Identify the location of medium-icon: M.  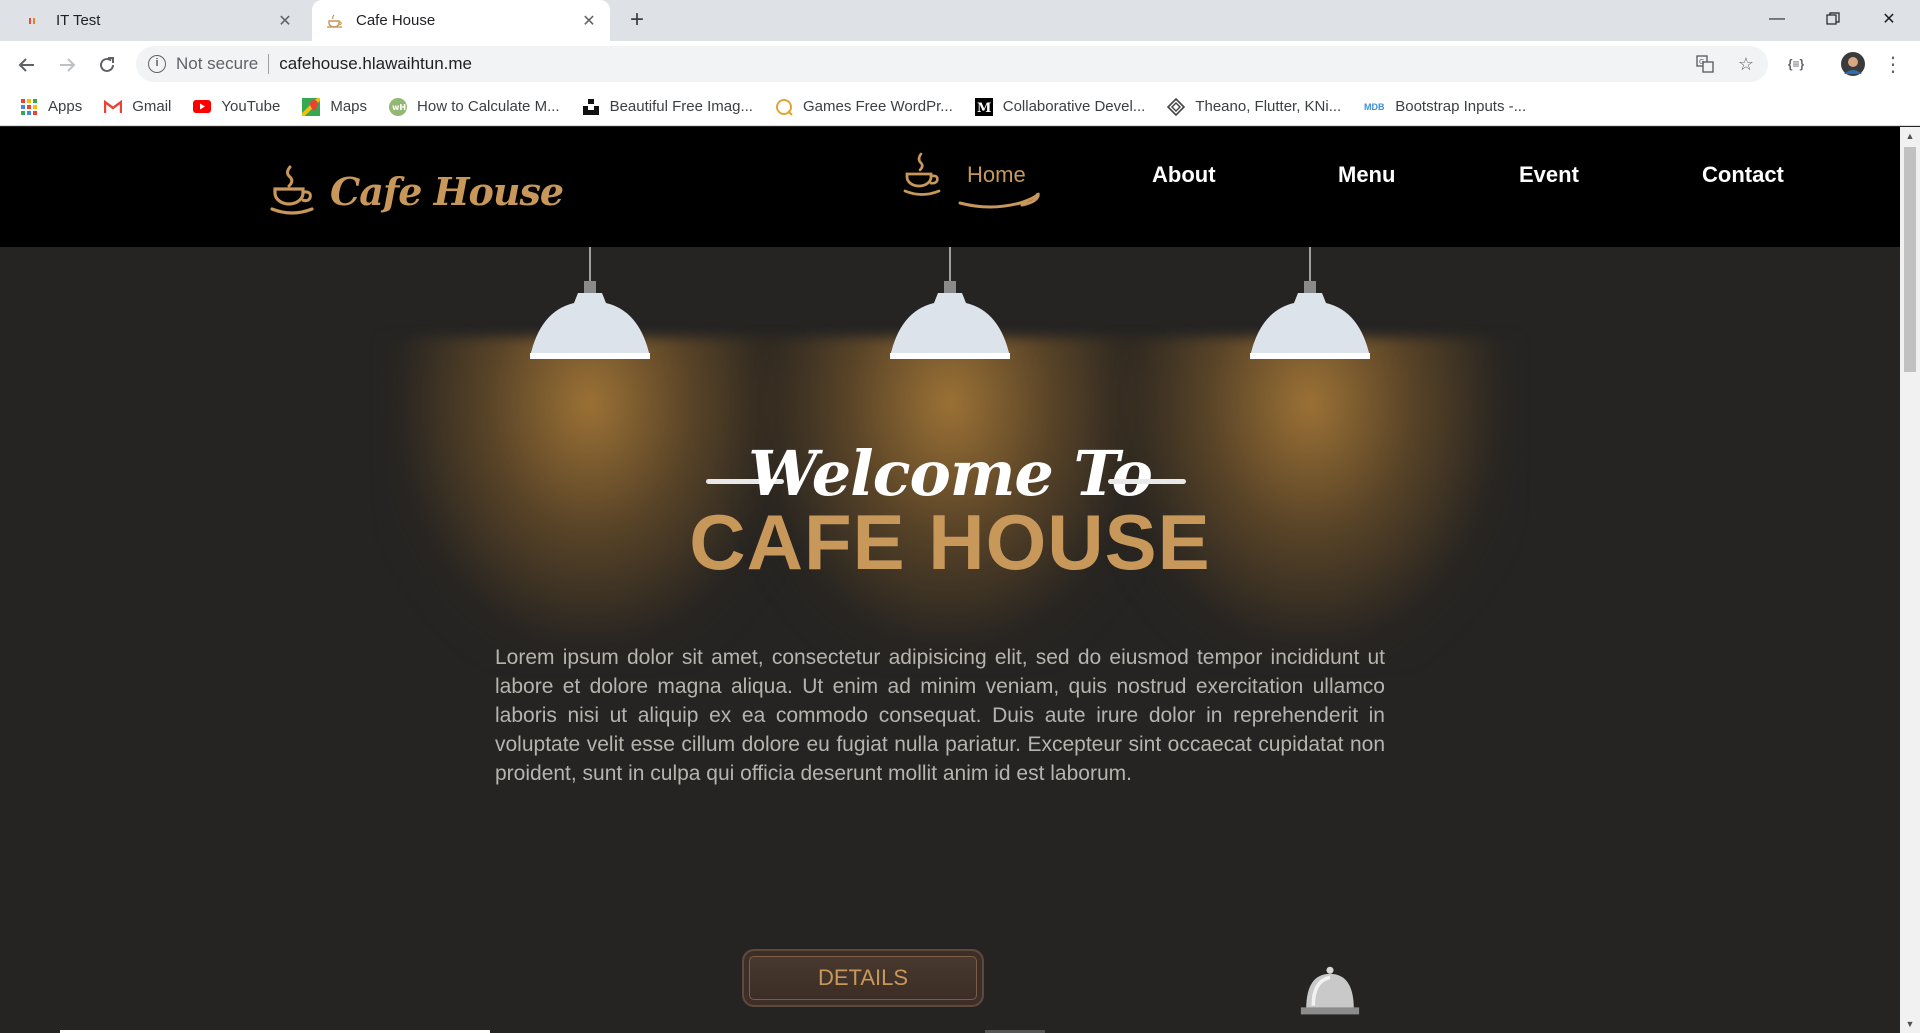
(983, 106).